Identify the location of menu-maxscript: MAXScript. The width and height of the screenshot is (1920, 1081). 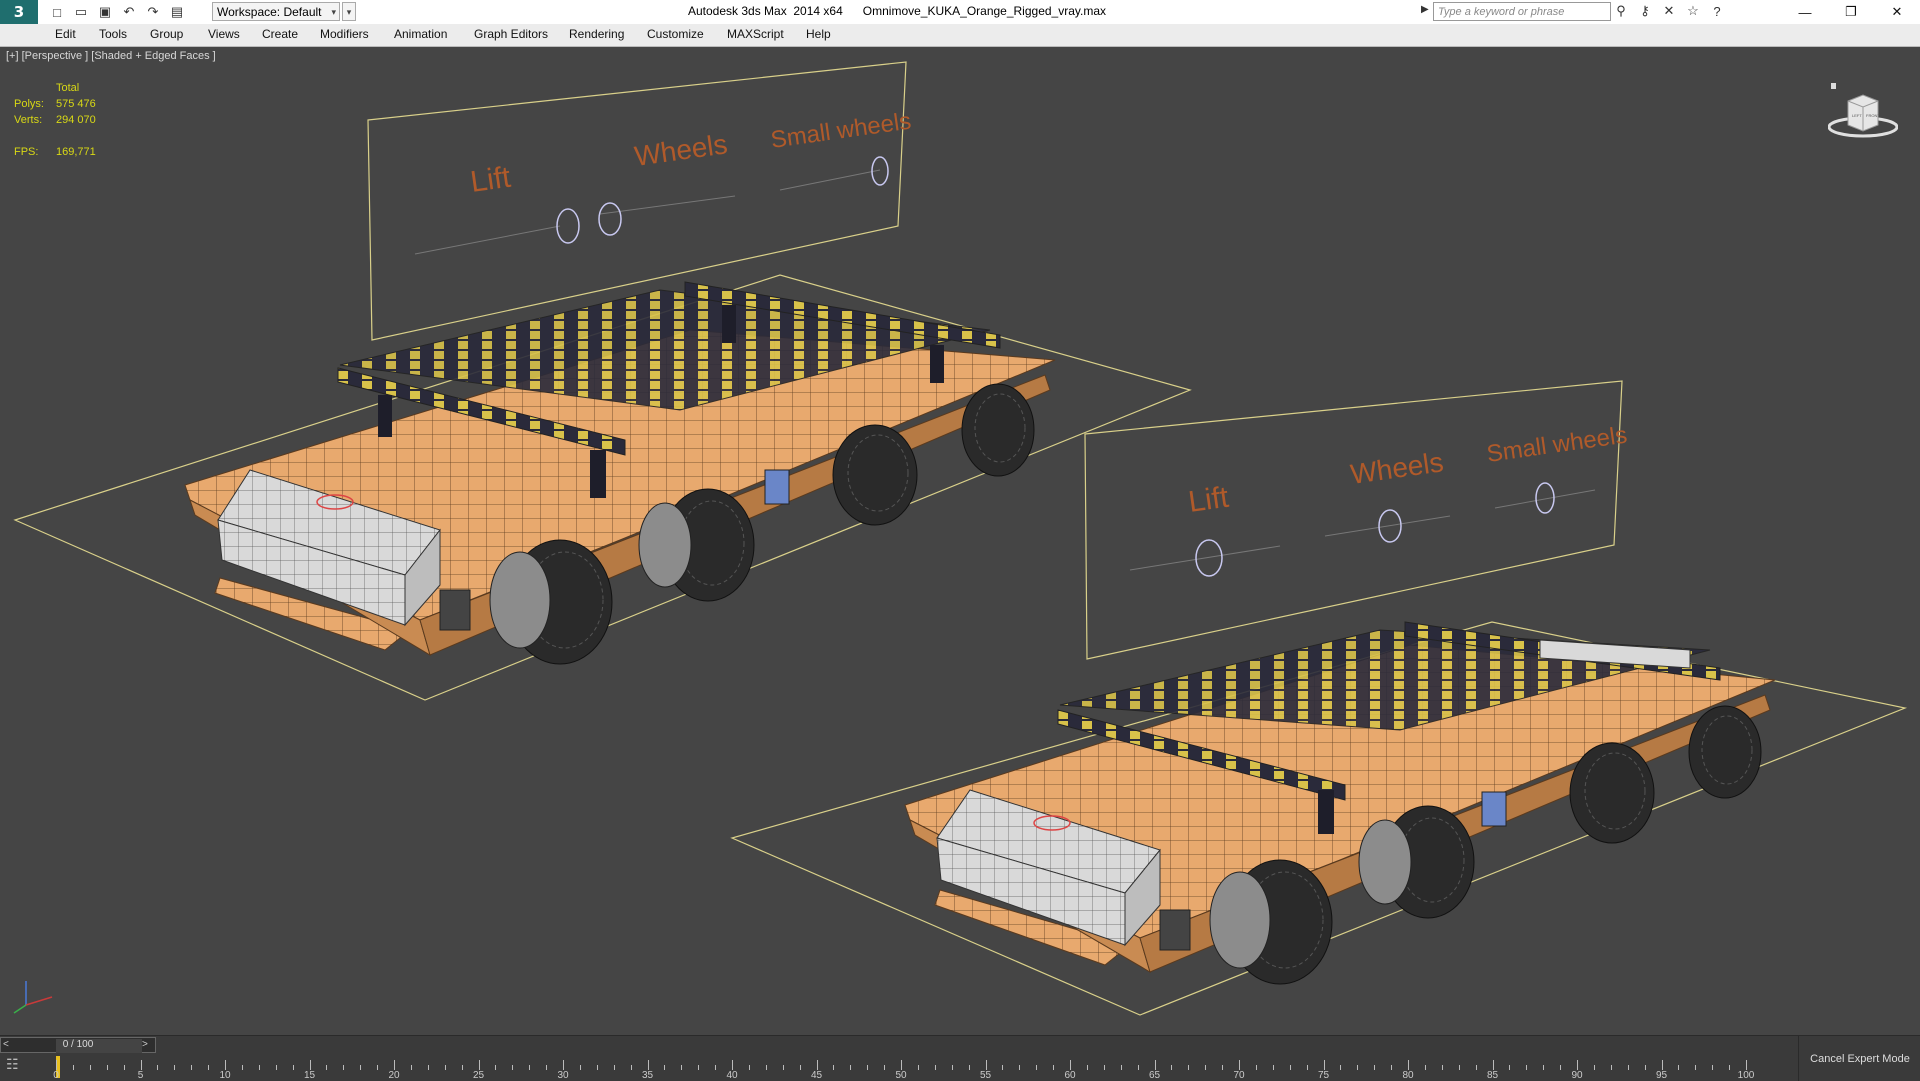
(755, 34).